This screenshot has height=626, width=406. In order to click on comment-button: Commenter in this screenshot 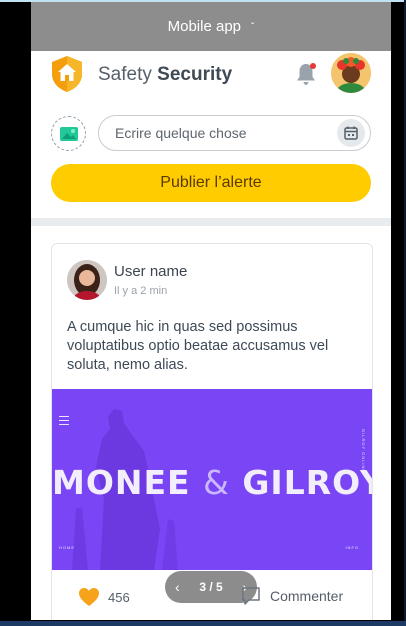, I will do `click(291, 596)`.